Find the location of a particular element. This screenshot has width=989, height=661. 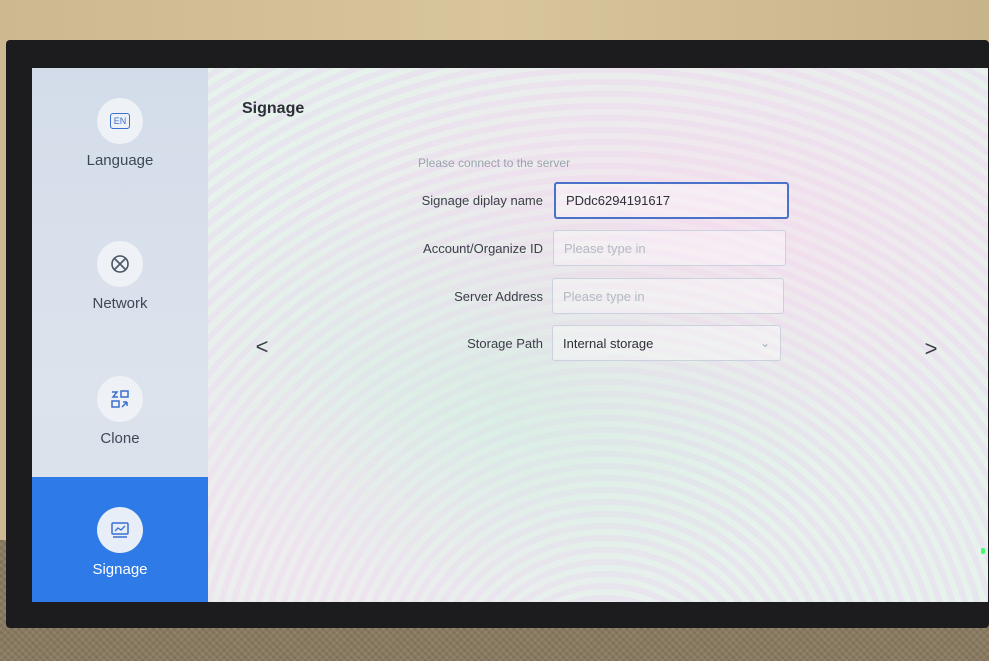

sidebar-item-label: Language is located at coordinates (120, 160).